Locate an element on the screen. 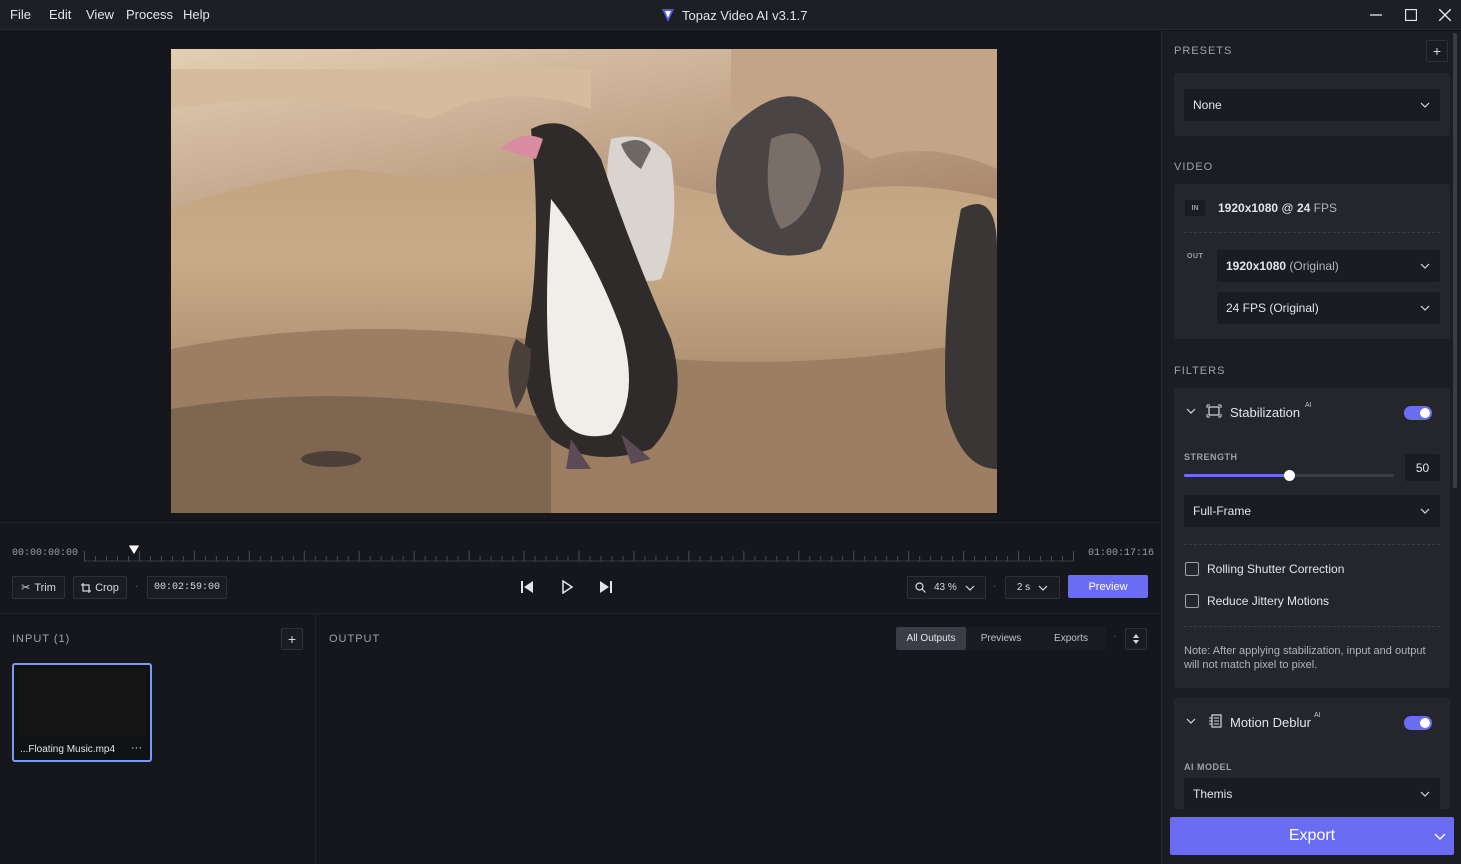  strength-label: STRENGTH is located at coordinates (1211, 457).